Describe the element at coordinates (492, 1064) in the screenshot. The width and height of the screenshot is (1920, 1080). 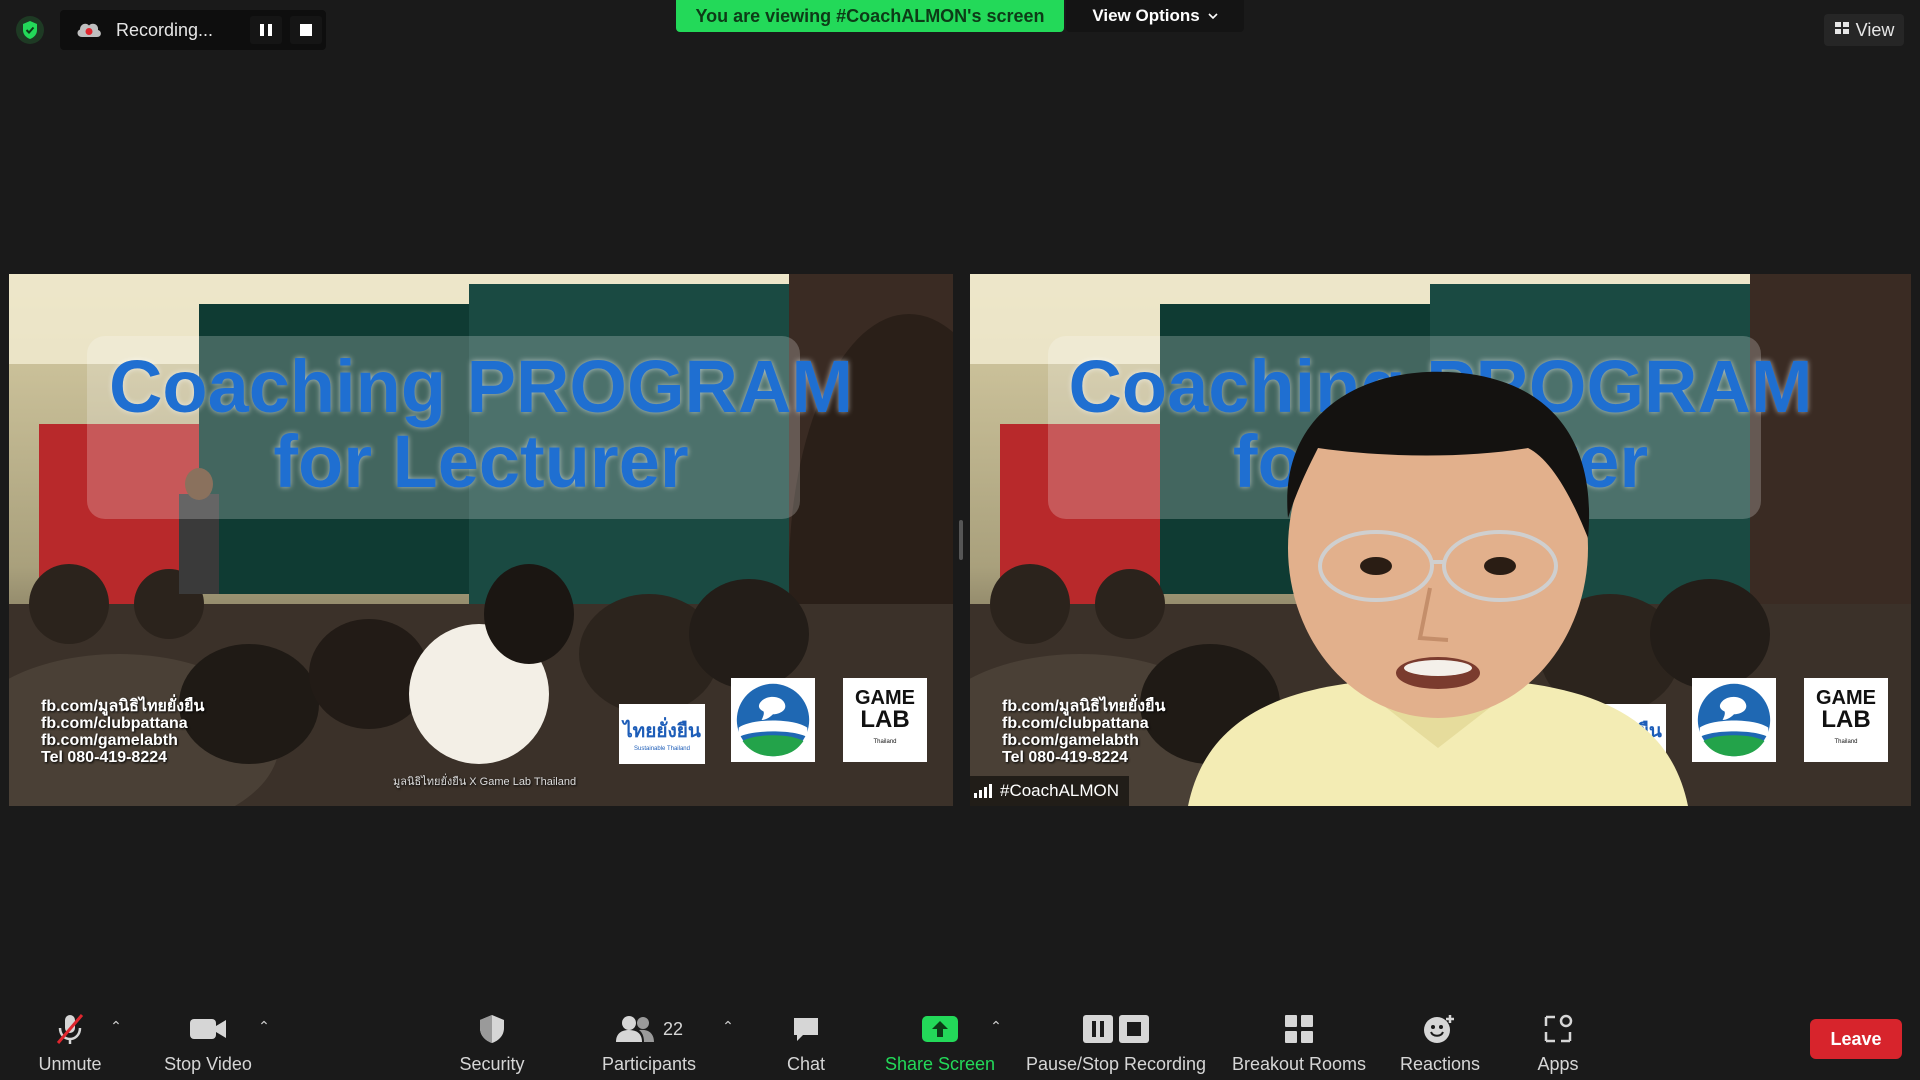
I see `security-label: Security` at that location.